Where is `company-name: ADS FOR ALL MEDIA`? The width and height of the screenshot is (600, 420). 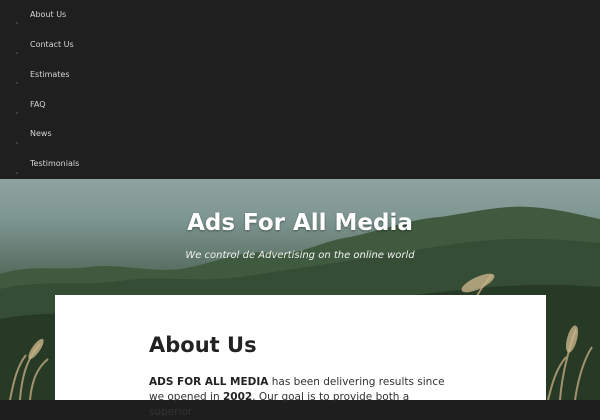 company-name: ADS FOR ALL MEDIA is located at coordinates (209, 382).